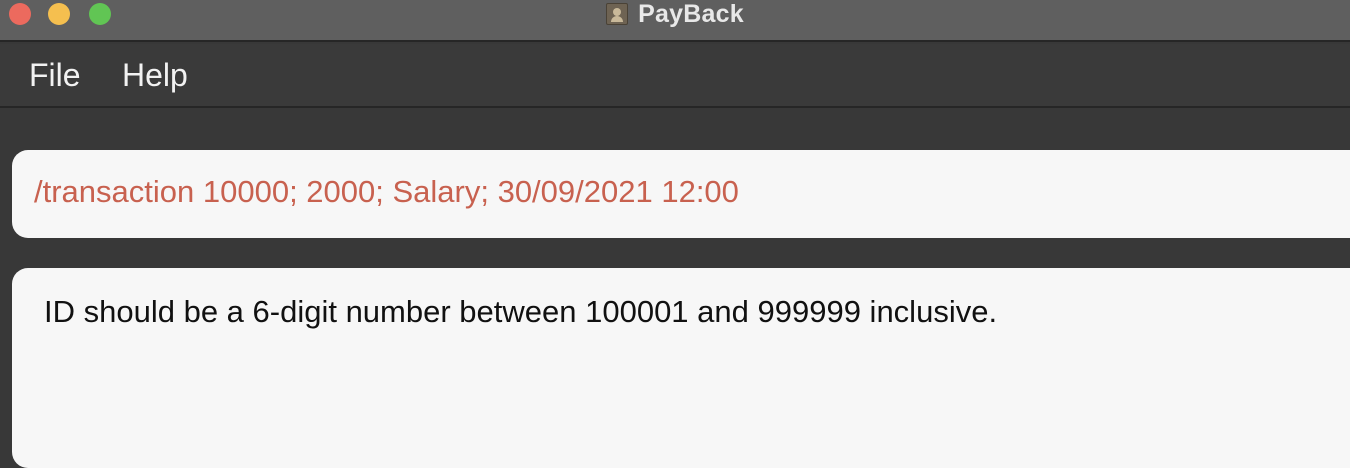 The height and width of the screenshot is (468, 1350). What do you see at coordinates (155, 75) in the screenshot?
I see `menu-help: Help` at bounding box center [155, 75].